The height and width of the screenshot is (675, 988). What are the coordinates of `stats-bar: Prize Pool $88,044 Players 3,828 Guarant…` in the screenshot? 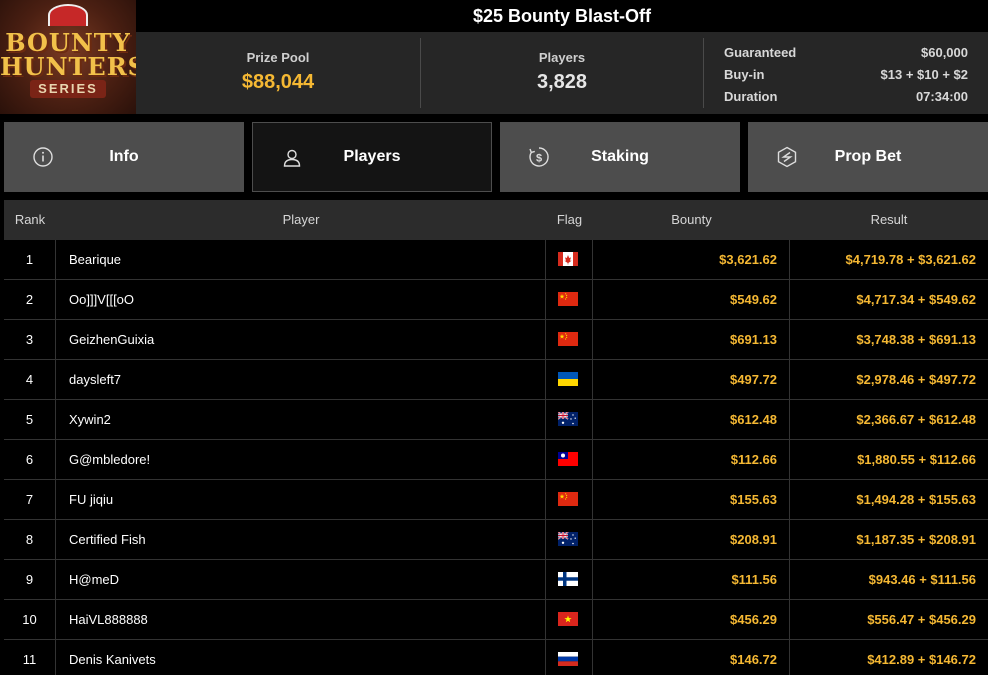 It's located at (562, 73).